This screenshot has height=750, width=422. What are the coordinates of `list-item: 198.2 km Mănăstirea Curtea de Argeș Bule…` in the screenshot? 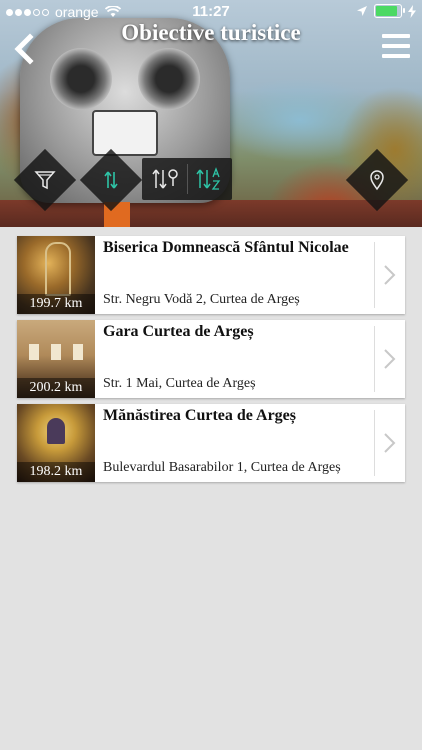 It's located at (211, 443).